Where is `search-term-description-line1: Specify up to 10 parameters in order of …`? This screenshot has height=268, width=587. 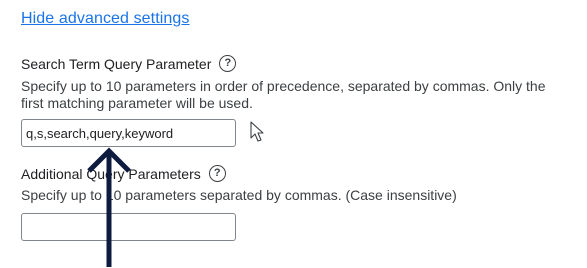
search-term-description-line1: Specify up to 10 parameters in order of … is located at coordinates (283, 86).